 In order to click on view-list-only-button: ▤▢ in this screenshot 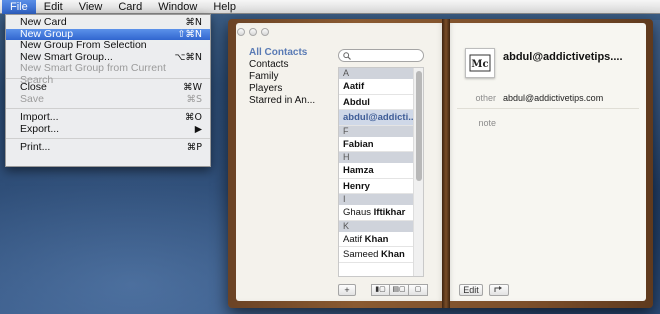, I will do `click(399, 290)`.